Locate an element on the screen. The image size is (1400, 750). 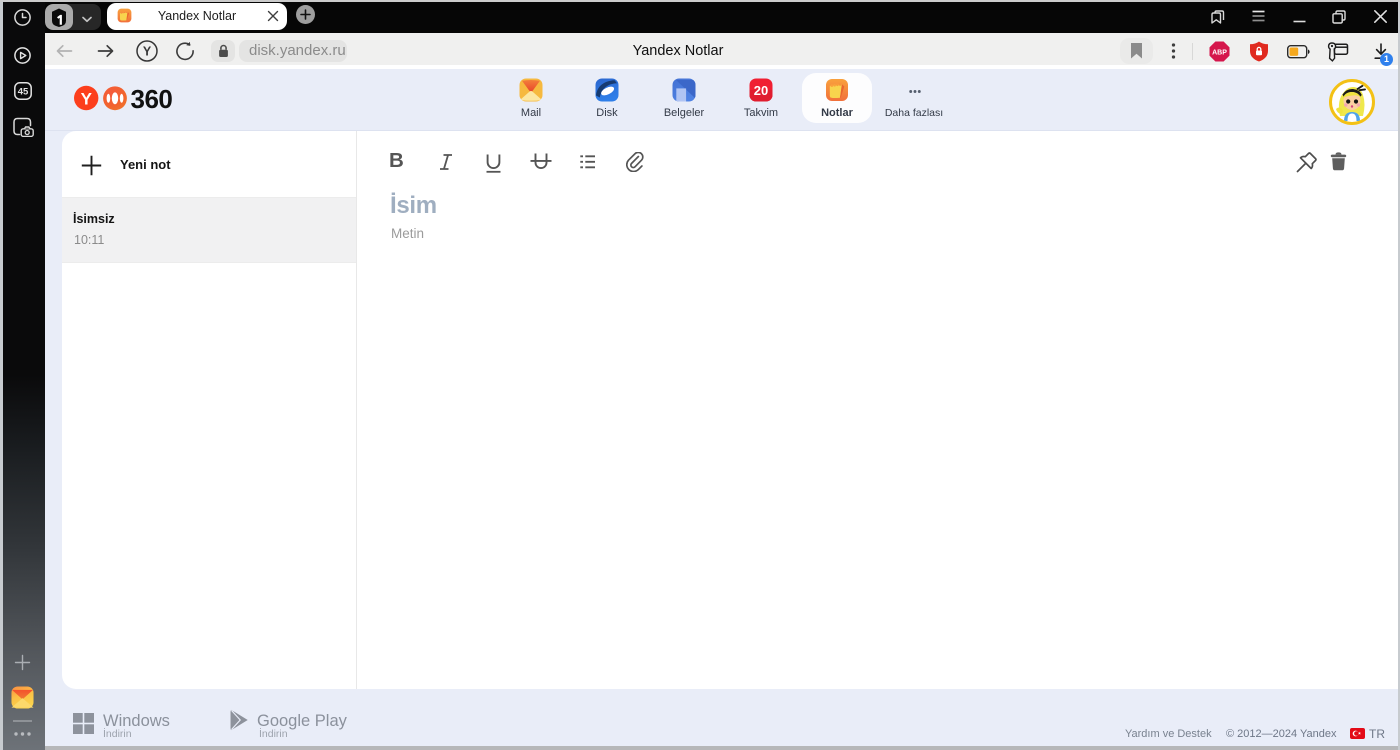
svg-text: ABP is located at coordinates (1219, 53).